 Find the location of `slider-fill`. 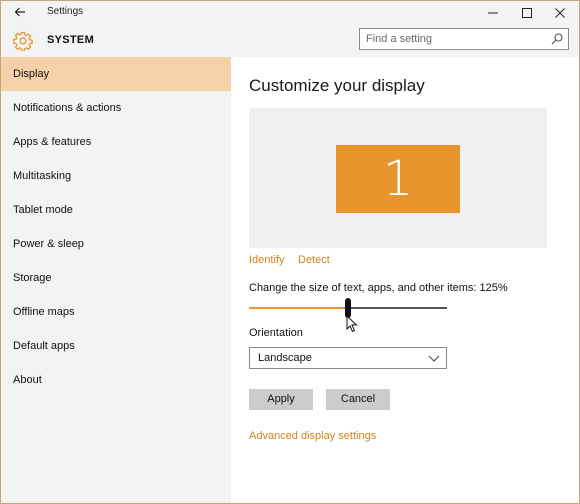

slider-fill is located at coordinates (298, 308).